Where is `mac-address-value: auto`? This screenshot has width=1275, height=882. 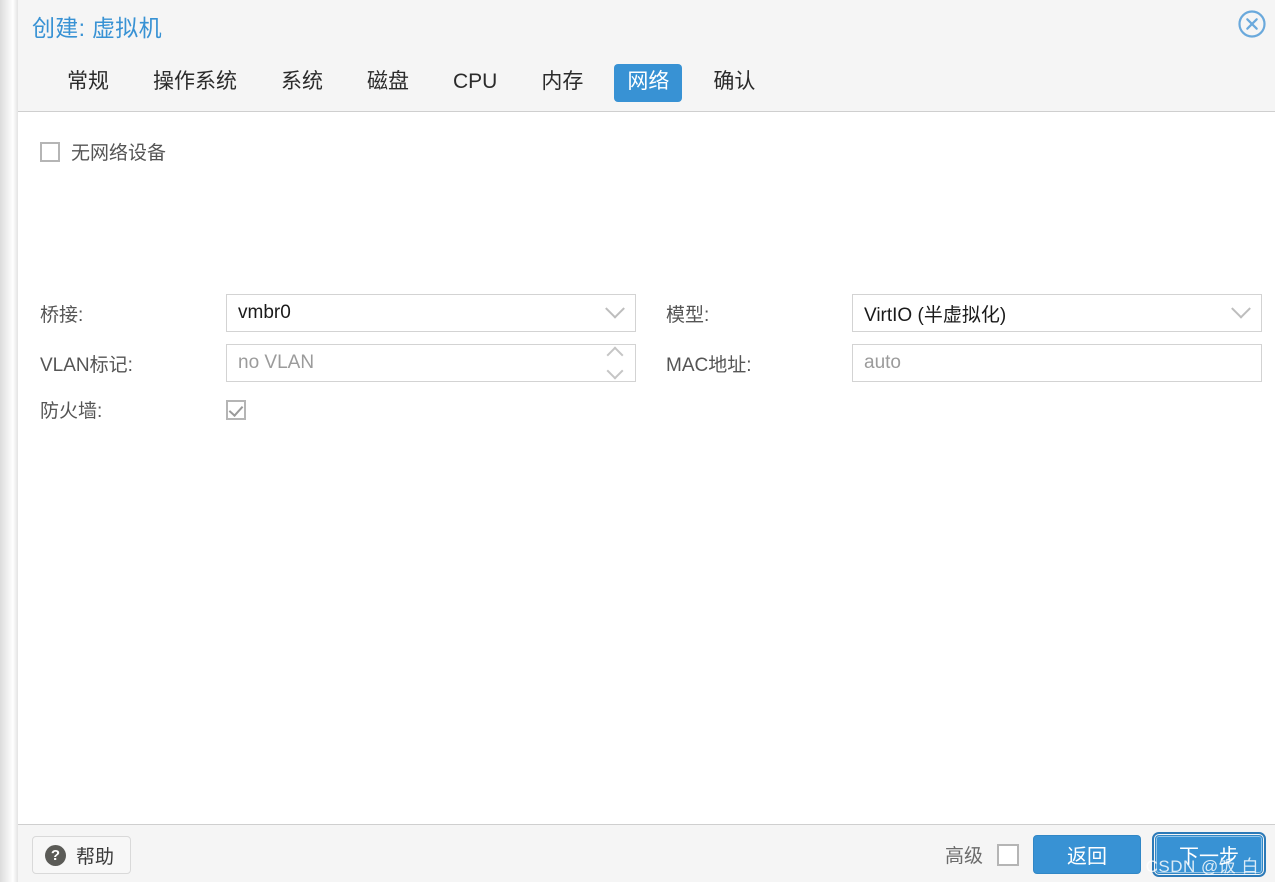
mac-address-value: auto is located at coordinates (882, 362).